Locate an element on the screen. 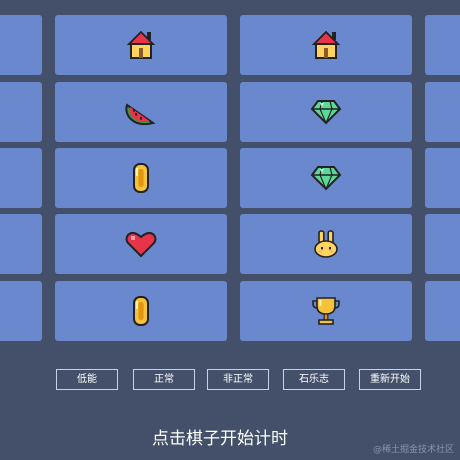  normal-difficulty-button: 正常 is located at coordinates (164, 379).